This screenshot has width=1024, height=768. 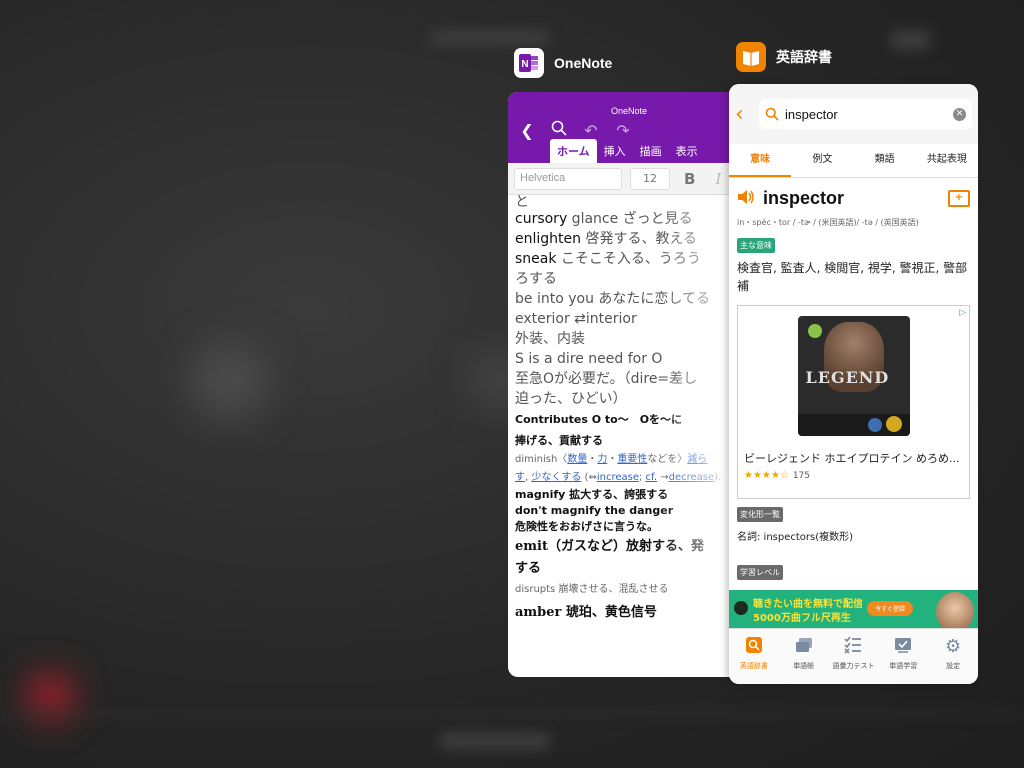 What do you see at coordinates (890, 608) in the screenshot?
I see `banner-signup-button: 今すぐ登録` at bounding box center [890, 608].